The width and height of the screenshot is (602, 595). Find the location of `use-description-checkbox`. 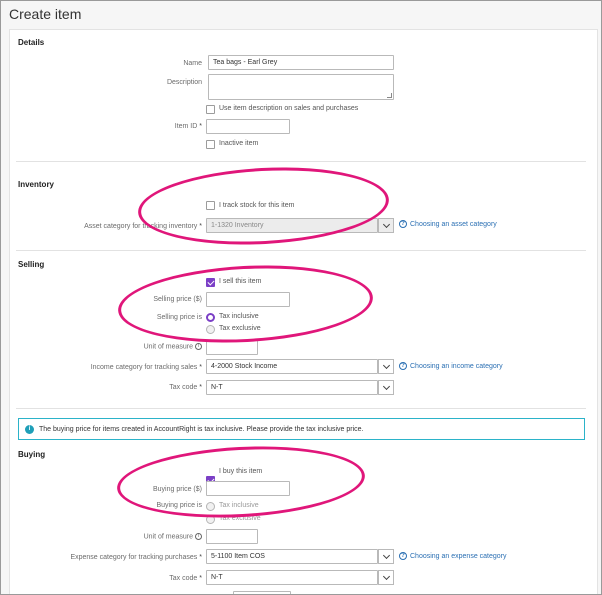

use-description-checkbox is located at coordinates (210, 109).